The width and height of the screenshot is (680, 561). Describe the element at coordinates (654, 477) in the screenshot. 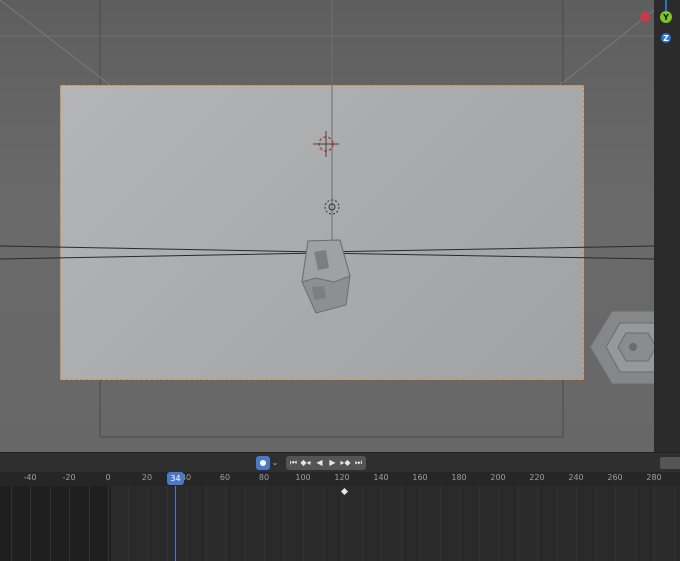

I see `ruler-tick-label: 280` at that location.